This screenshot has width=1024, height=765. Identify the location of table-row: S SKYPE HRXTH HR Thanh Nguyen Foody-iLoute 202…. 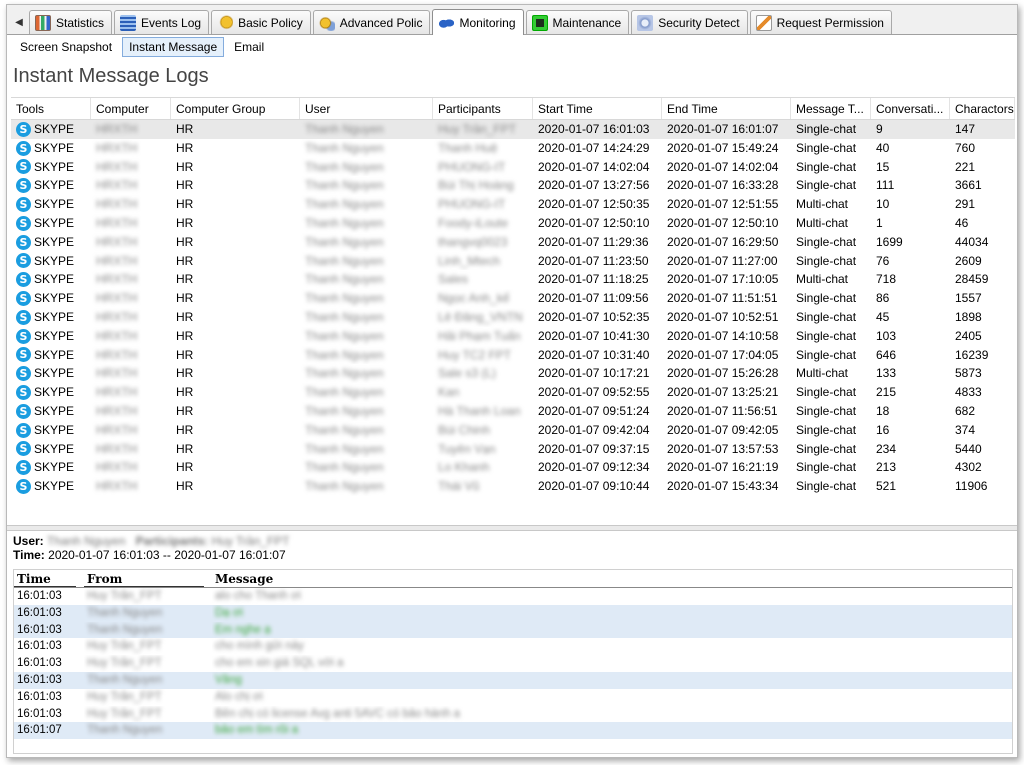
(513, 223).